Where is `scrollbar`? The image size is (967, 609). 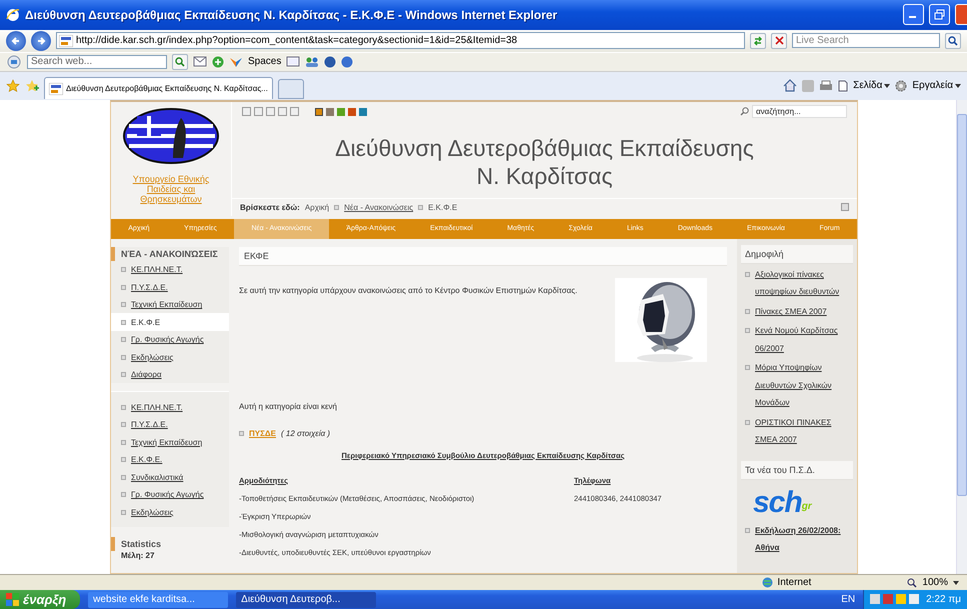 scrollbar is located at coordinates (961, 337).